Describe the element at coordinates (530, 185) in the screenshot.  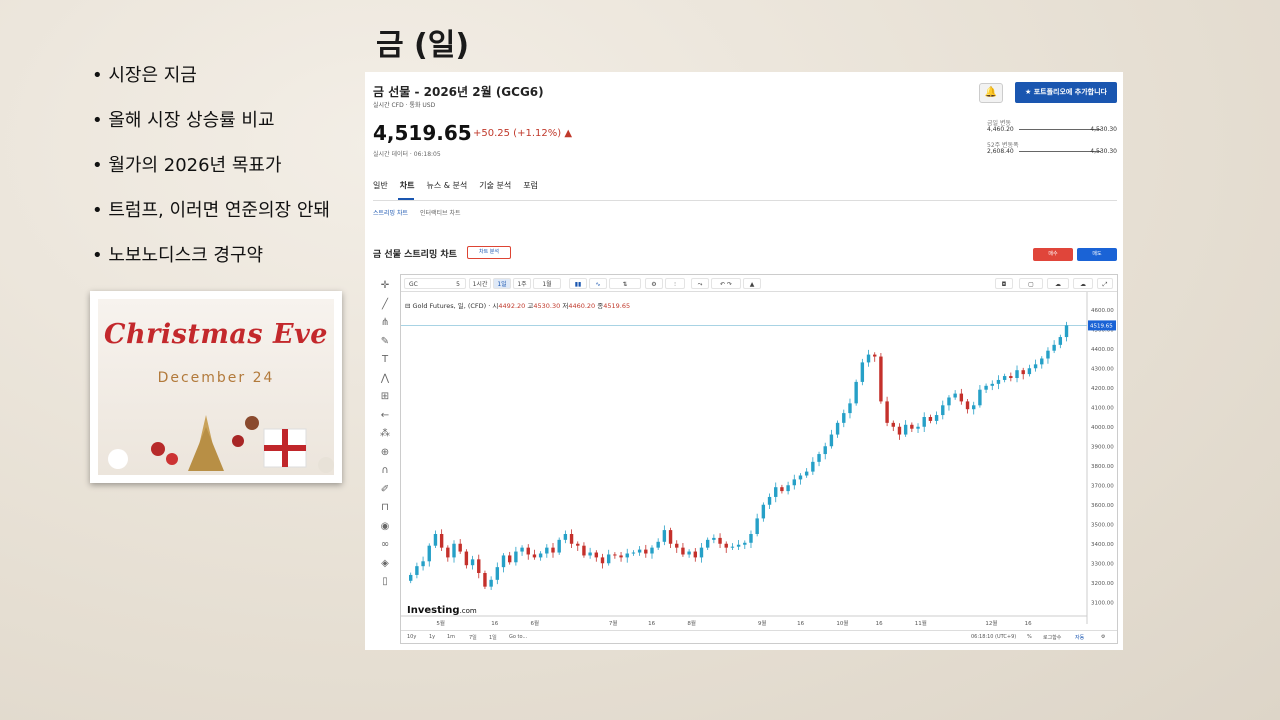
I see `tab-forum: 포럼` at that location.